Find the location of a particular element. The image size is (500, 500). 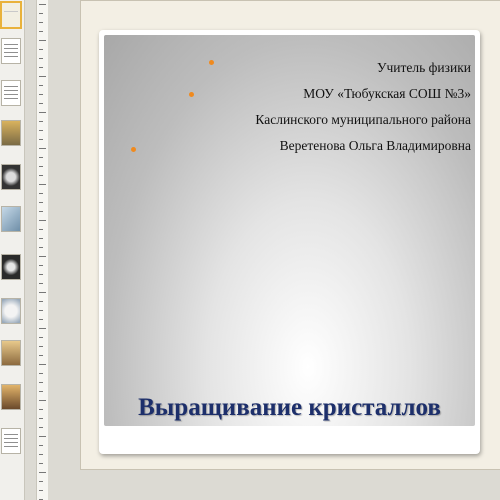

author-line: МОУ «Тюбукская СОШ №3» is located at coordinates (387, 93).